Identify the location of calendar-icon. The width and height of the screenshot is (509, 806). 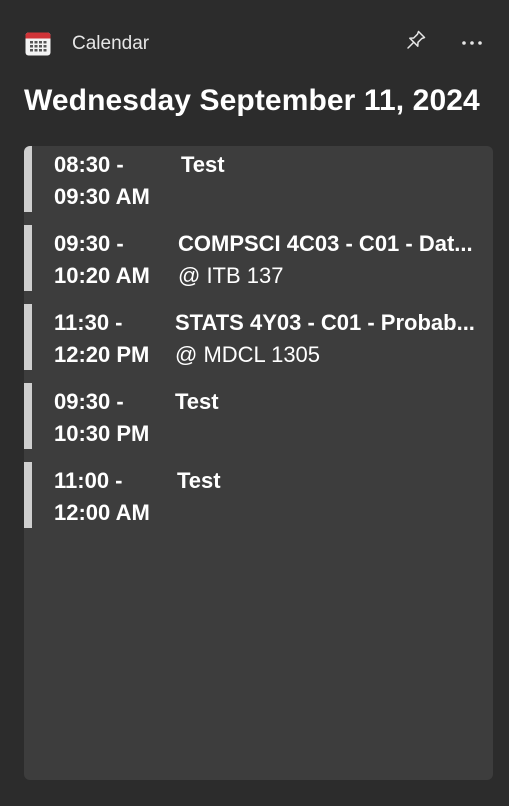
(38, 43).